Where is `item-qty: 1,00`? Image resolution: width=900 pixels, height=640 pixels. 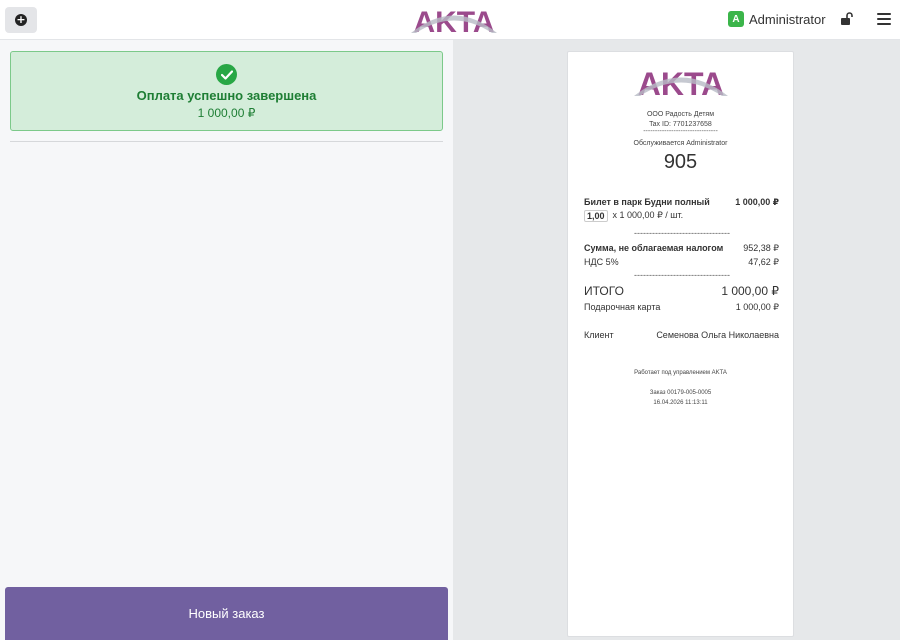
item-qty: 1,00 is located at coordinates (596, 216).